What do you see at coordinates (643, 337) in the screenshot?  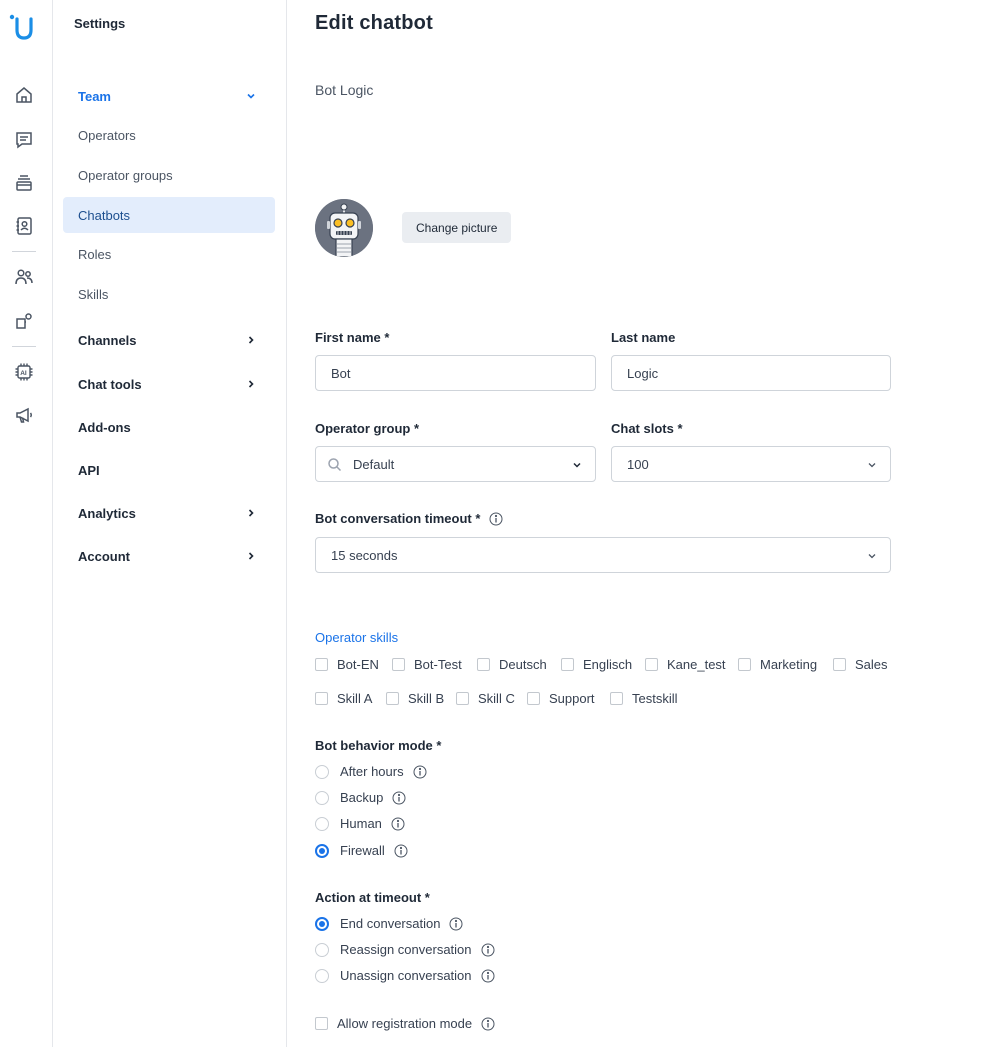 I see `last-name-label: Last name` at bounding box center [643, 337].